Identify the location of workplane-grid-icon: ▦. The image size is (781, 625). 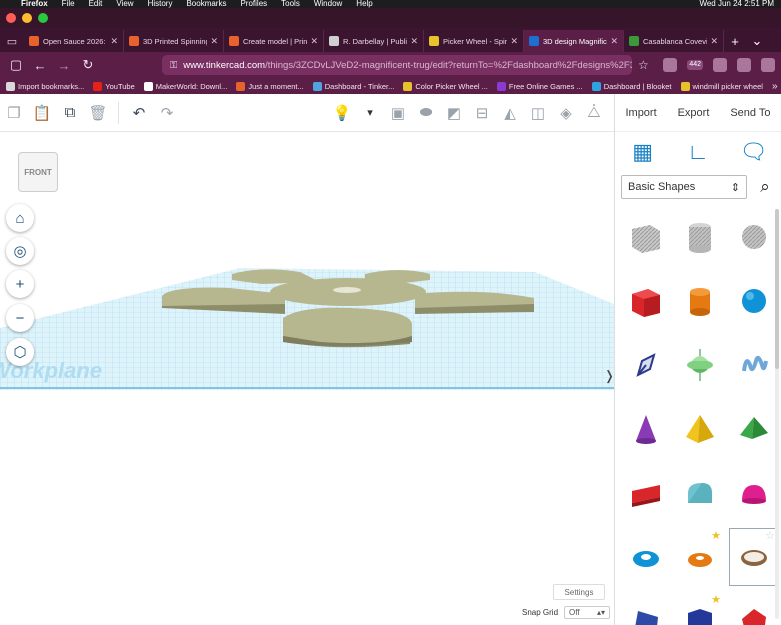
(643, 152).